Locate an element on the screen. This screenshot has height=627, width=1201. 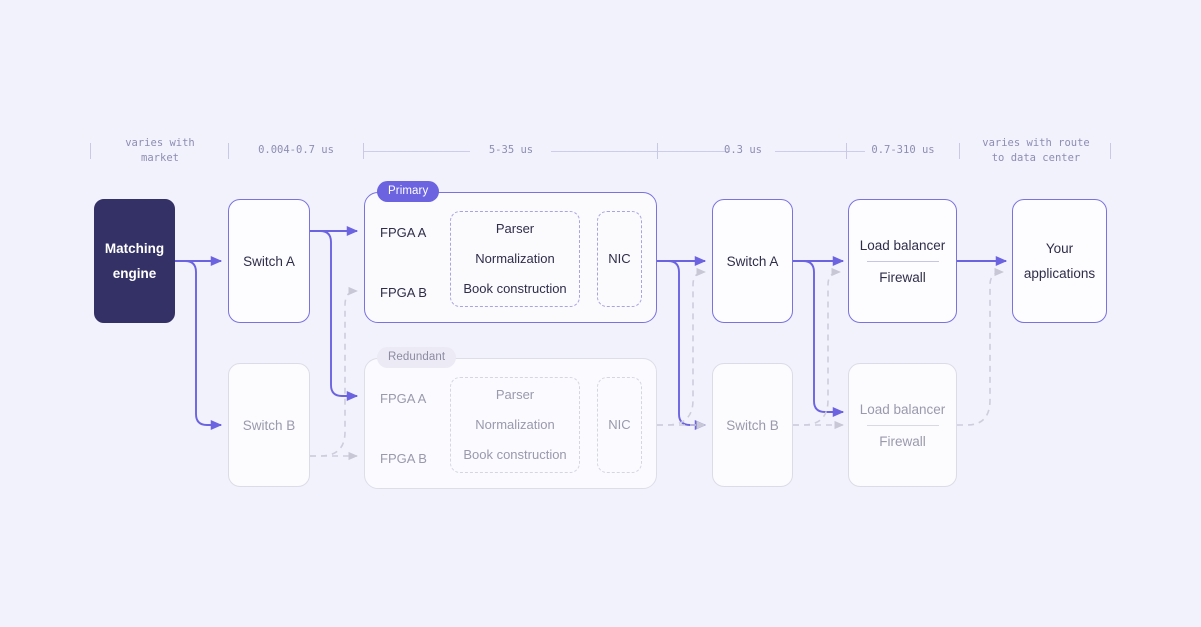
timeline-label-switch2: 0.3 us is located at coordinates (743, 150).